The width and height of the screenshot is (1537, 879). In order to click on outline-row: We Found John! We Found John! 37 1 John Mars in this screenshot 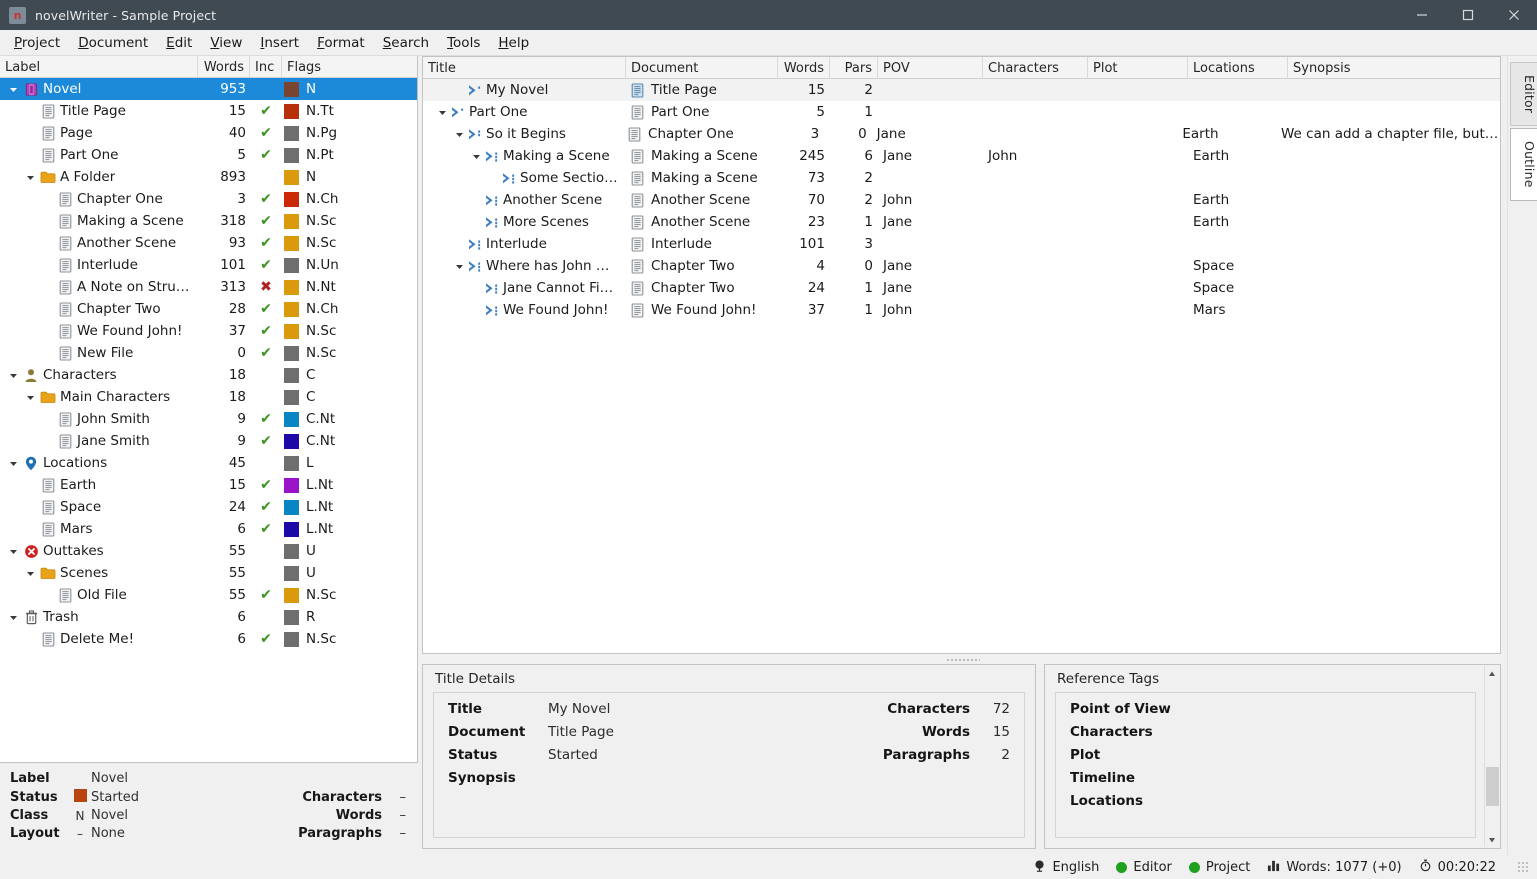, I will do `click(961, 310)`.